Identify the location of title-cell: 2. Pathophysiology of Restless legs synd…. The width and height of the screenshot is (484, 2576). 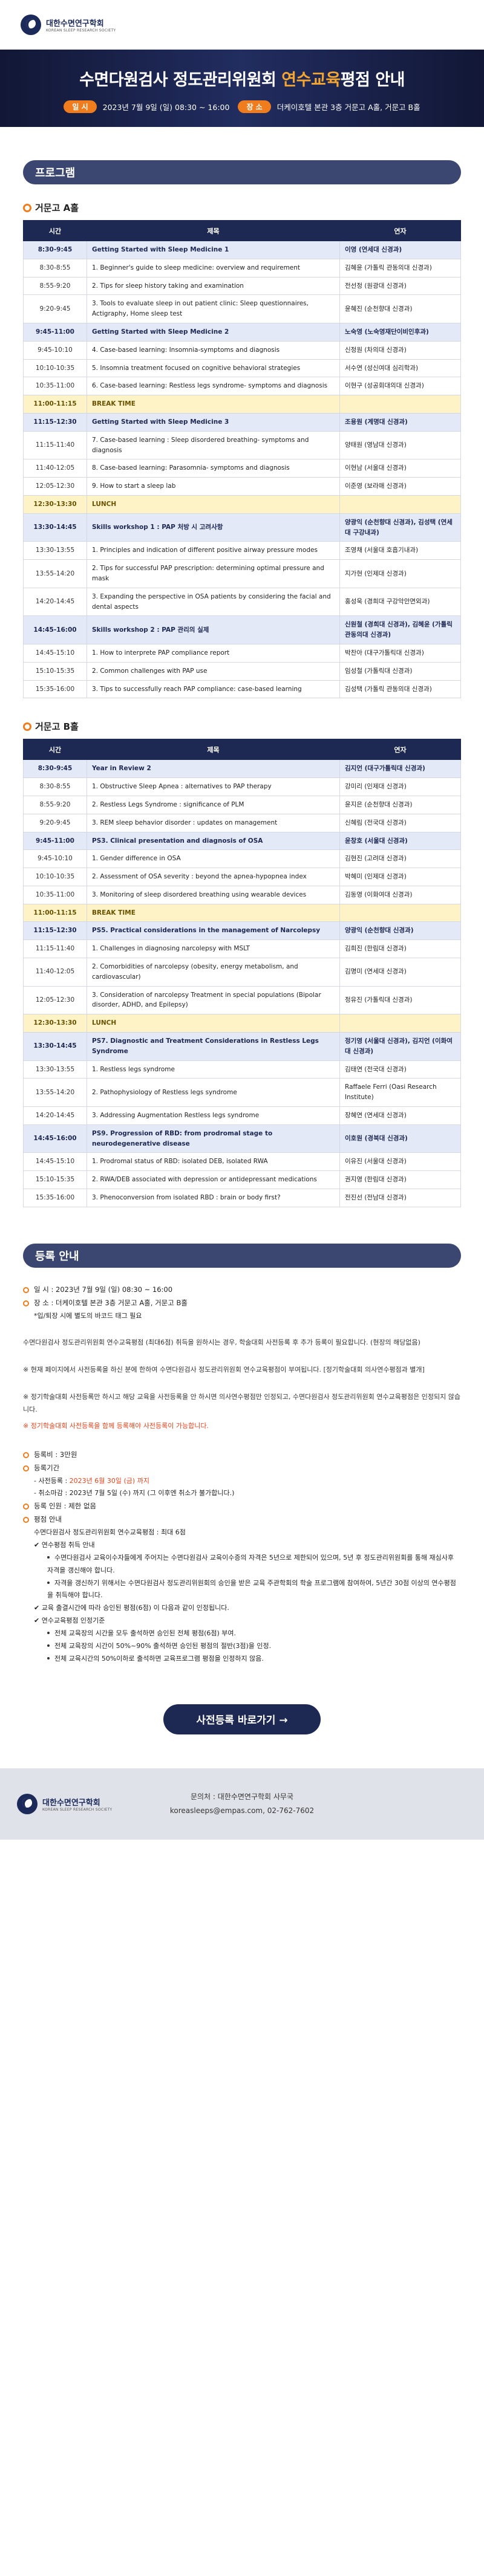
(213, 1093).